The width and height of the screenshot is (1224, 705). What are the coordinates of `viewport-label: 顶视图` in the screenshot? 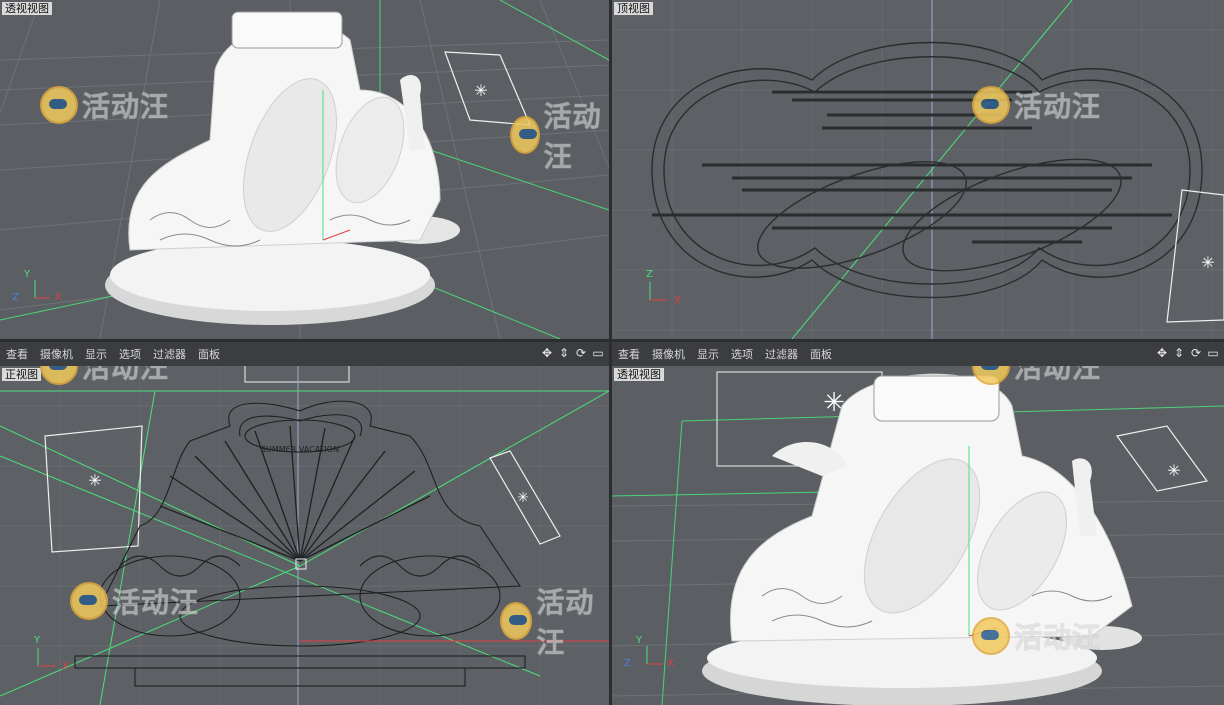 It's located at (633, 8).